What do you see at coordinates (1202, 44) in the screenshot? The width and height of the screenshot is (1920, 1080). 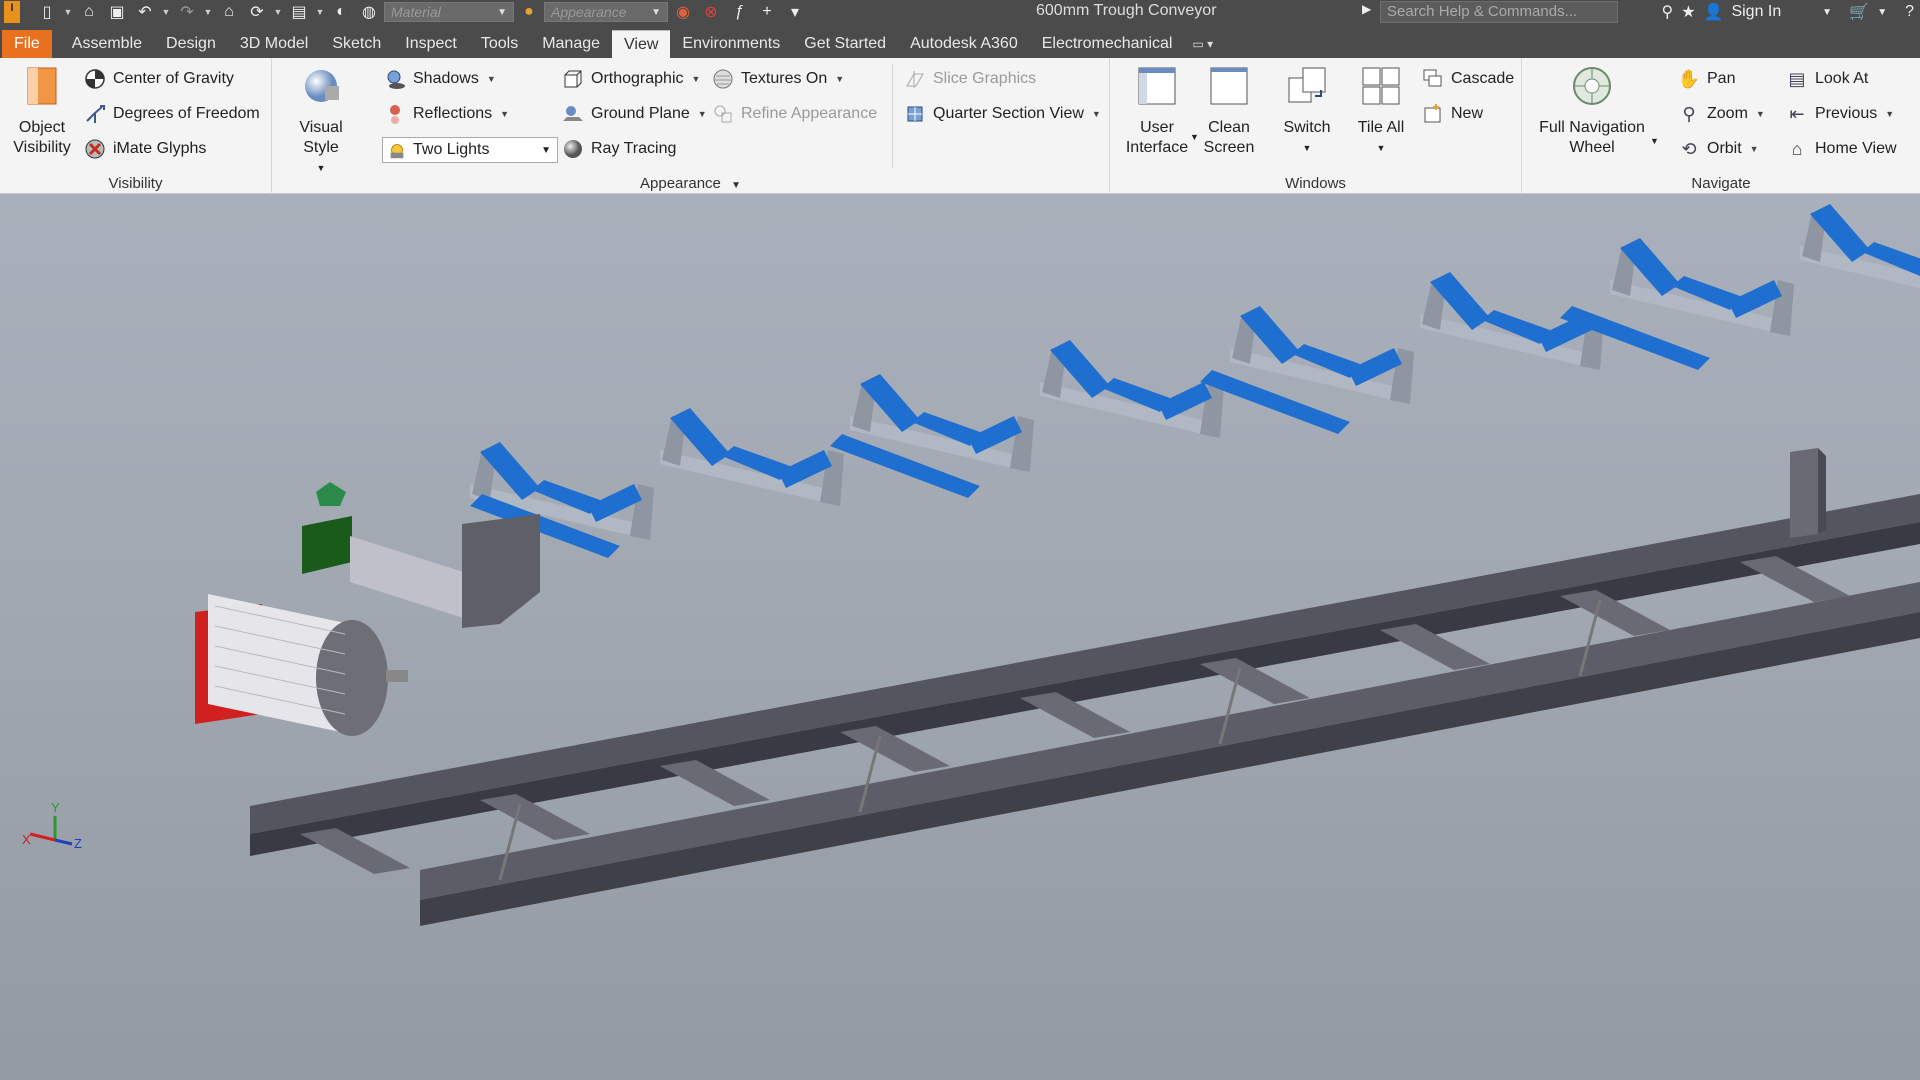 I see `ribbon-options-icon: ▭ ▾` at bounding box center [1202, 44].